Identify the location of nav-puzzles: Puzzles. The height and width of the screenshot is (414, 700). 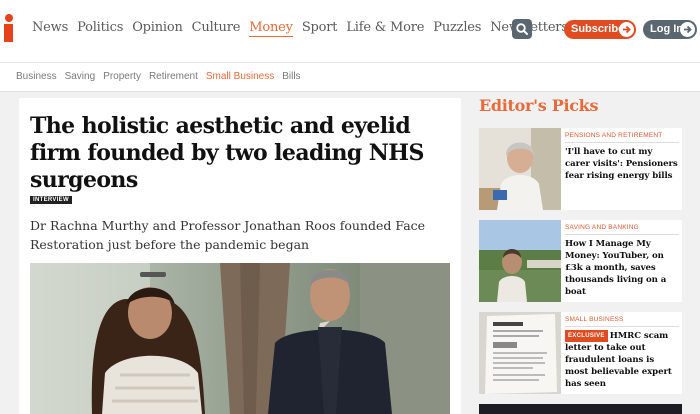
(457, 28).